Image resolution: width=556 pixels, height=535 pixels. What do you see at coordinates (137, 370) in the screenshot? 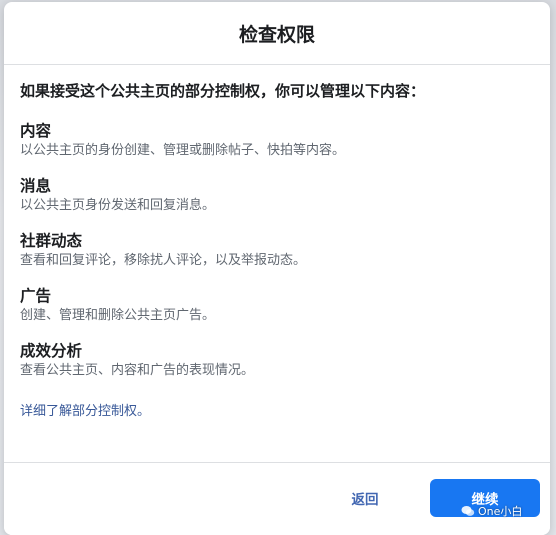
I see `permission-description: 查看公共主页、内容和广告的表现情况。` at bounding box center [137, 370].